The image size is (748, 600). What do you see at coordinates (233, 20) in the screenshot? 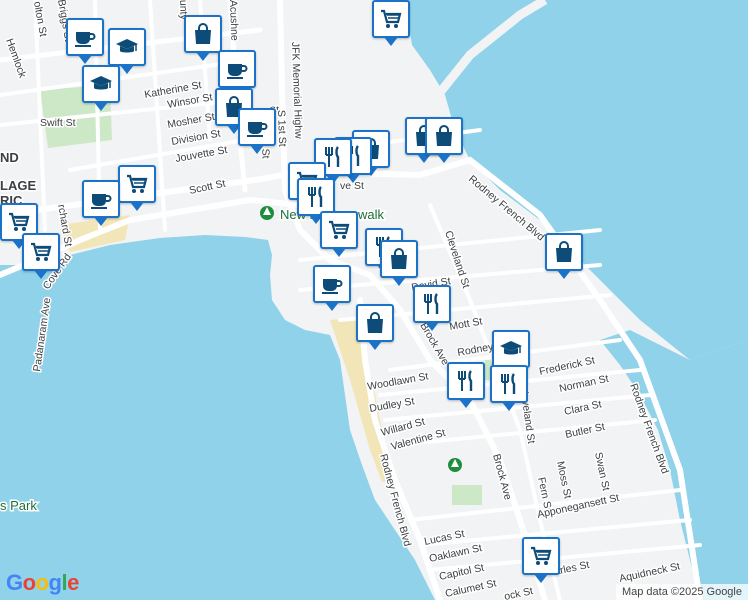
I see `street-label: Acushne` at bounding box center [233, 20].